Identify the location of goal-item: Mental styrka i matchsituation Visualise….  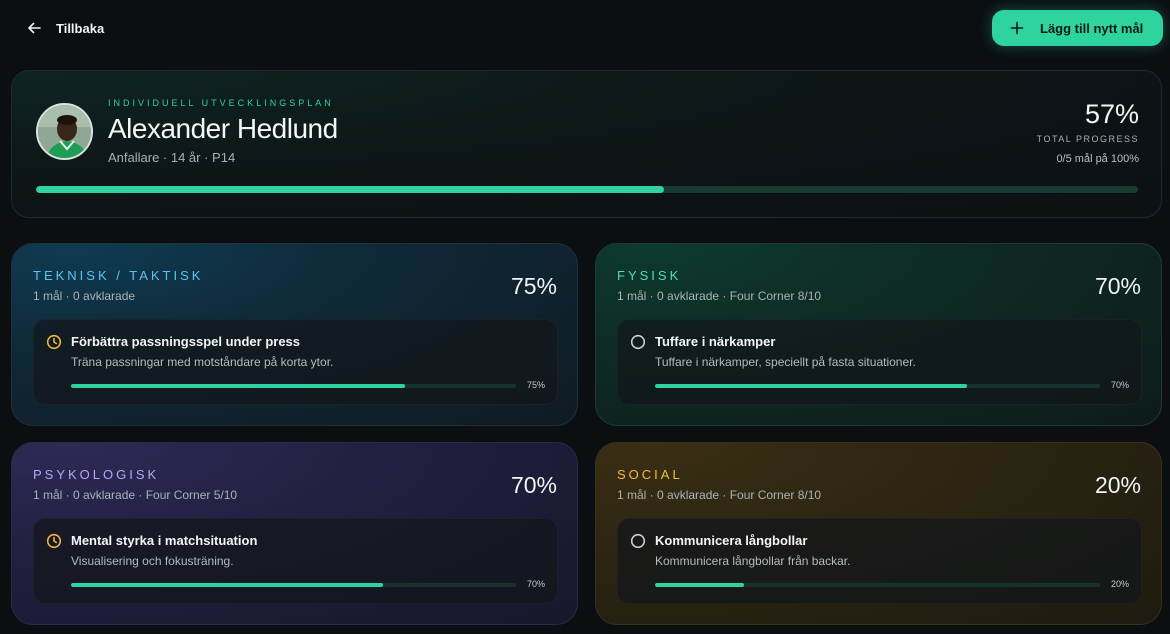
(295, 561).